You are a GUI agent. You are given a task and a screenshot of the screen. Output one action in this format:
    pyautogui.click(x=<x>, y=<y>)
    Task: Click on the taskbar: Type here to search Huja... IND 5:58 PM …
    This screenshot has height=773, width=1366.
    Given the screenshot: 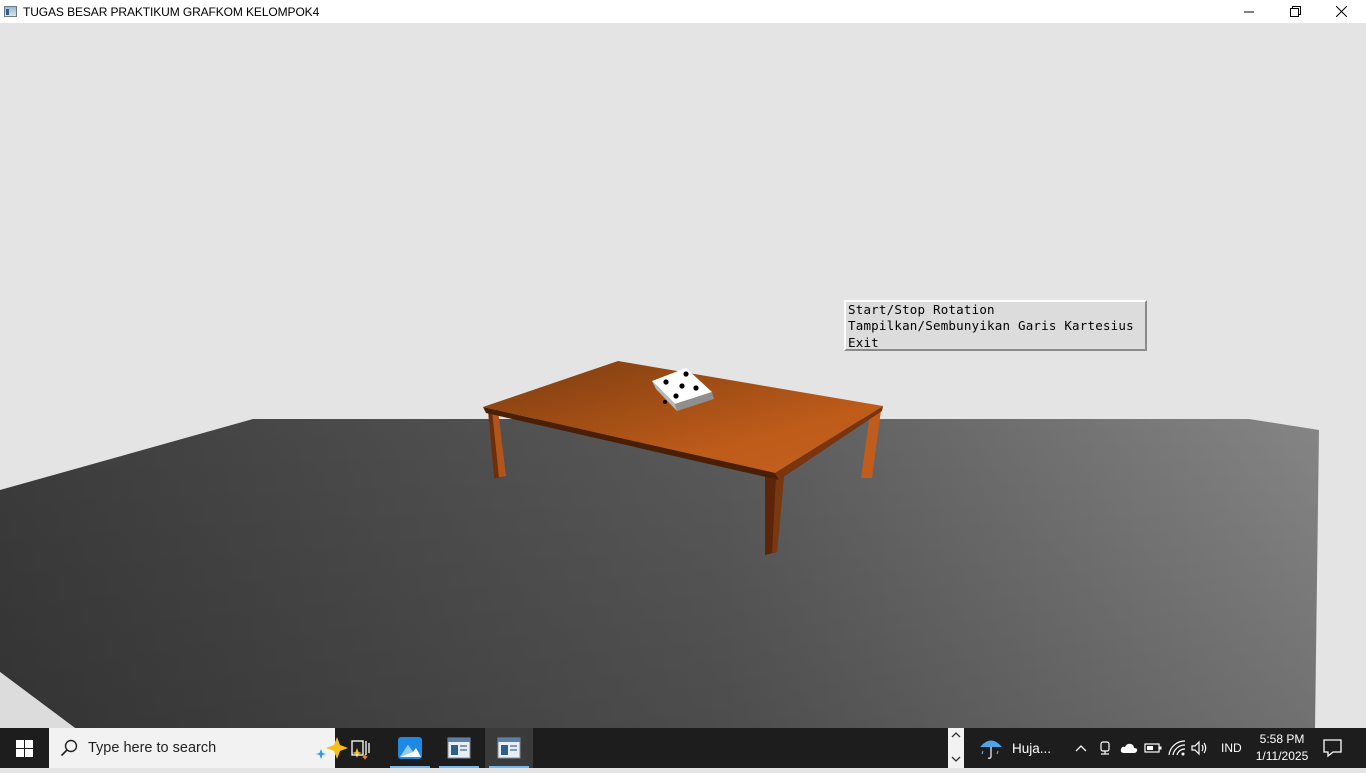 What is the action you would take?
    pyautogui.click(x=683, y=748)
    